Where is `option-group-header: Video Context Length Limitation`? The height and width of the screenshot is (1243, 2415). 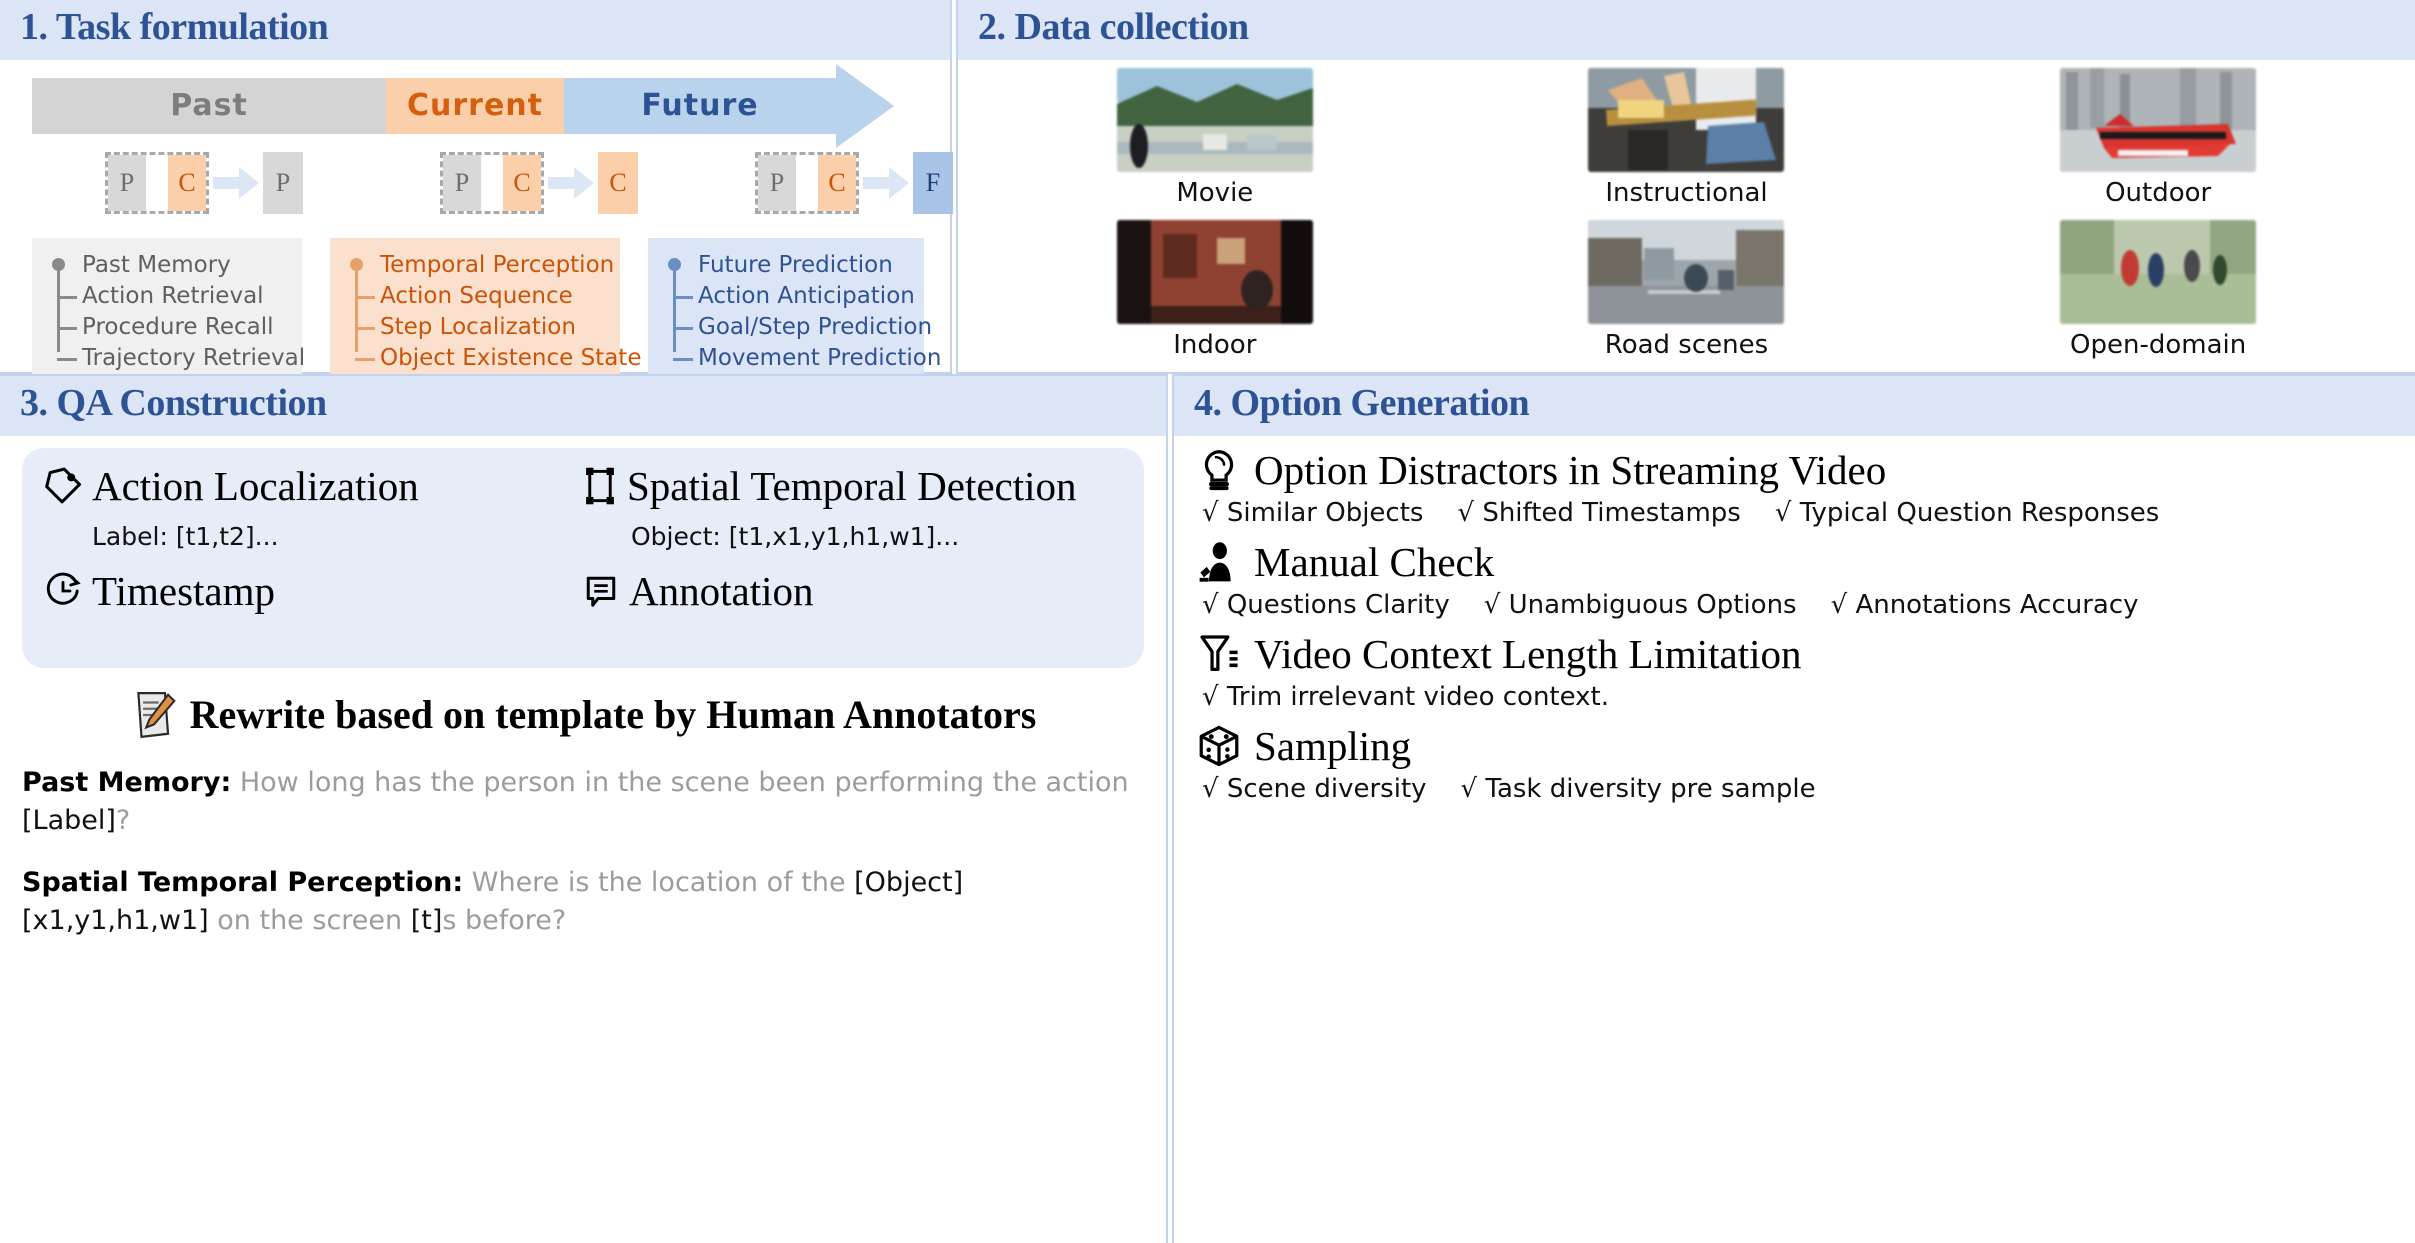 option-group-header: Video Context Length Limitation is located at coordinates (1794, 654).